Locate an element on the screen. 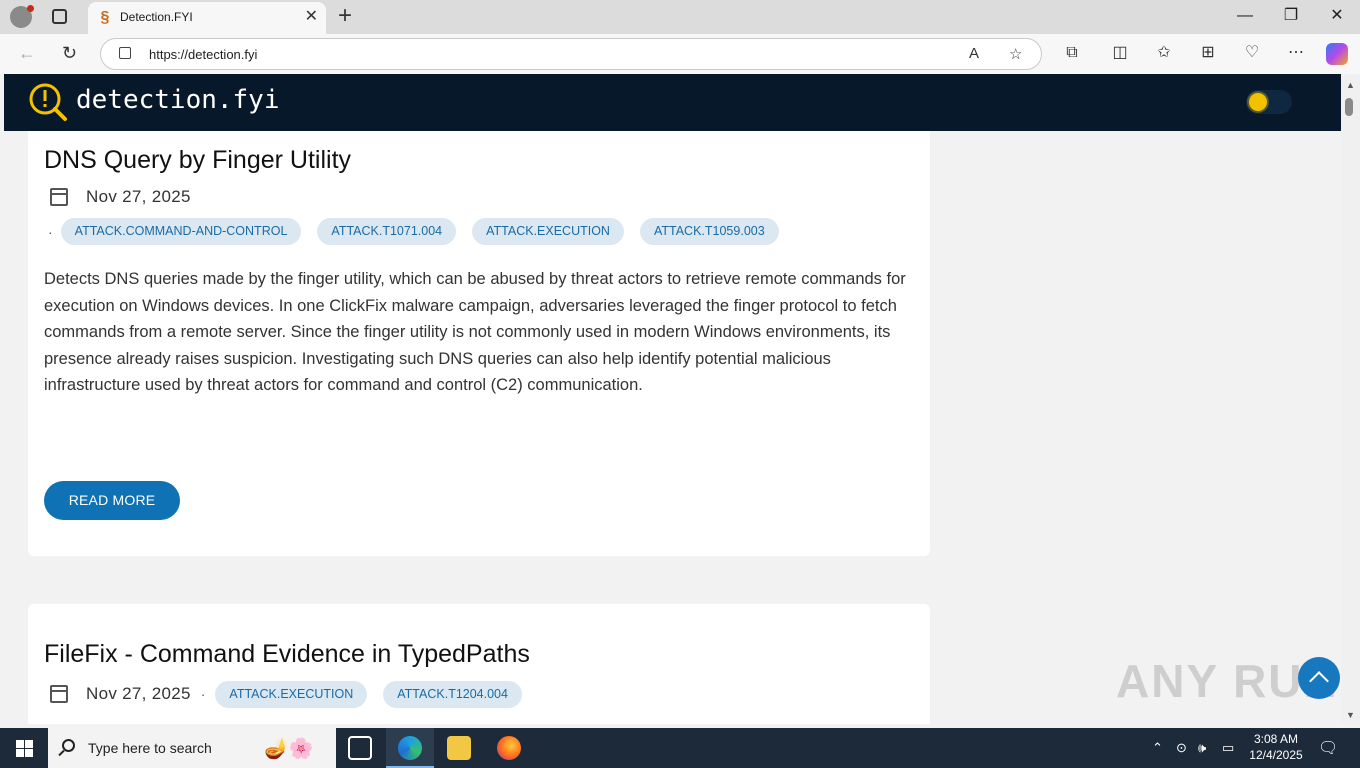 The height and width of the screenshot is (768, 1360). new-tab-icon: + is located at coordinates (345, 16).